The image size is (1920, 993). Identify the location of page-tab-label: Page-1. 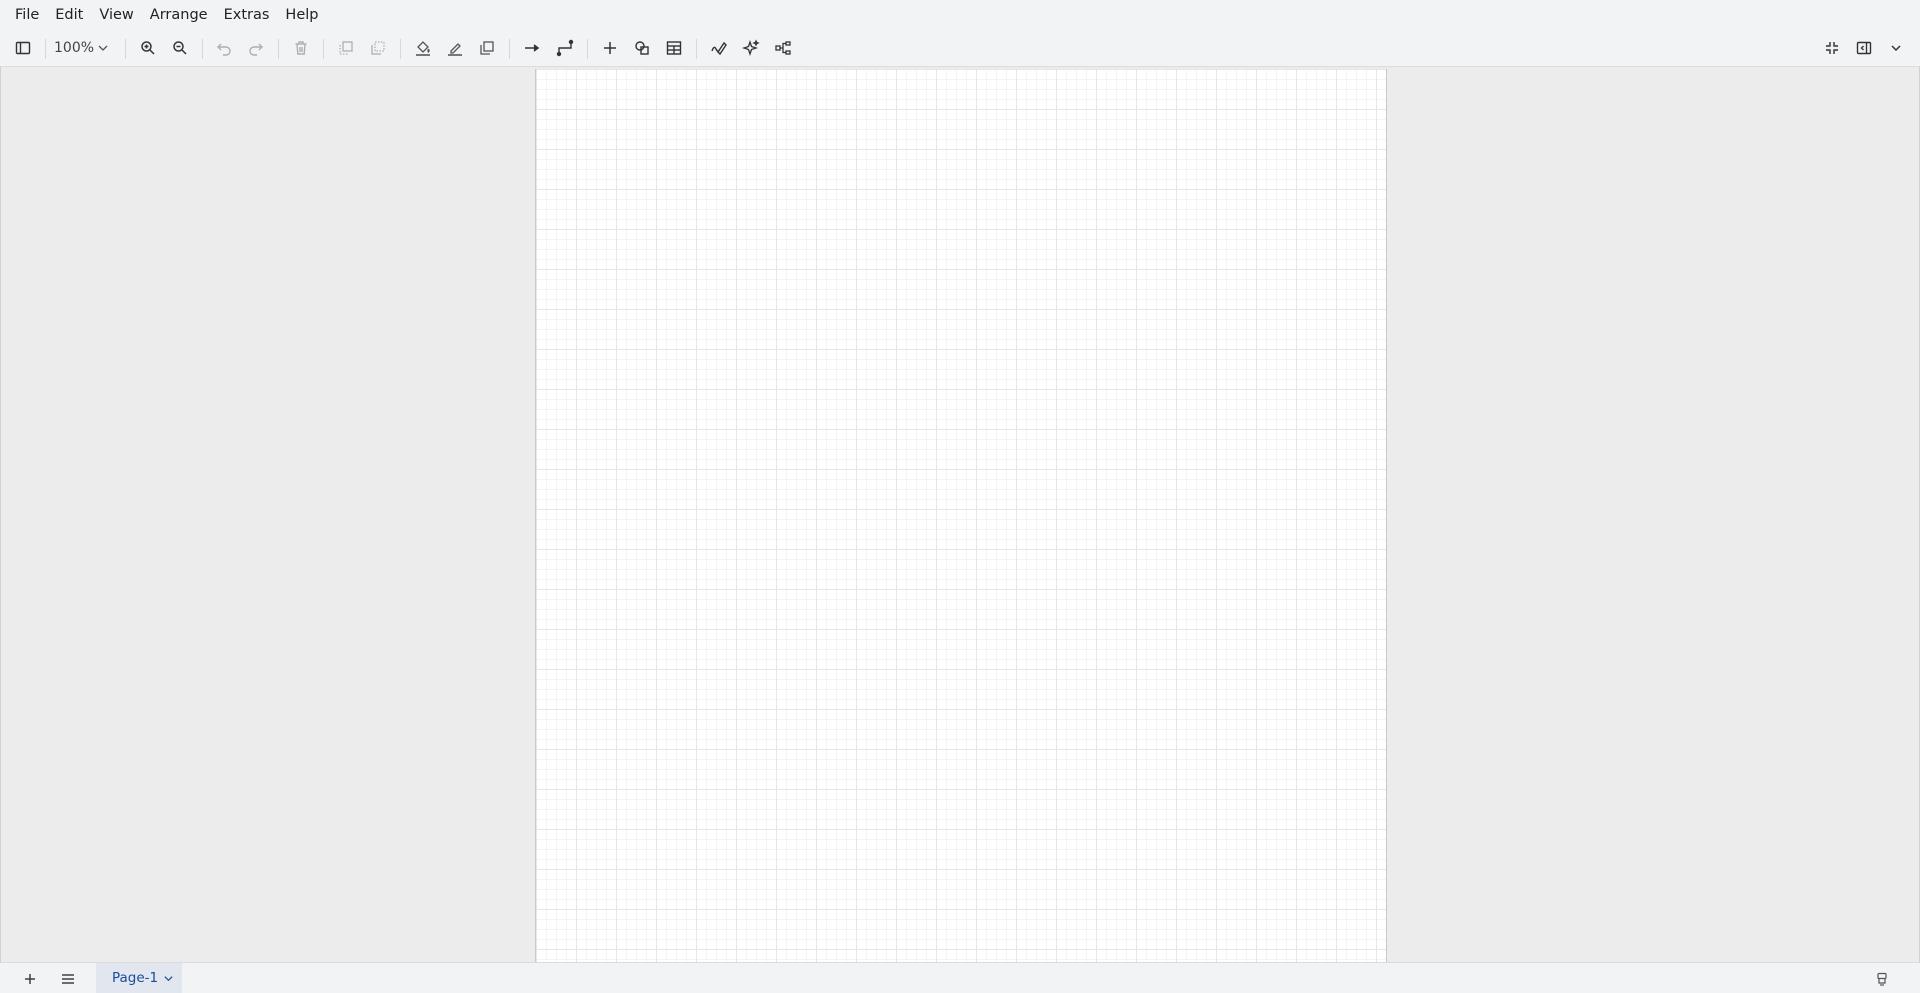
(135, 978).